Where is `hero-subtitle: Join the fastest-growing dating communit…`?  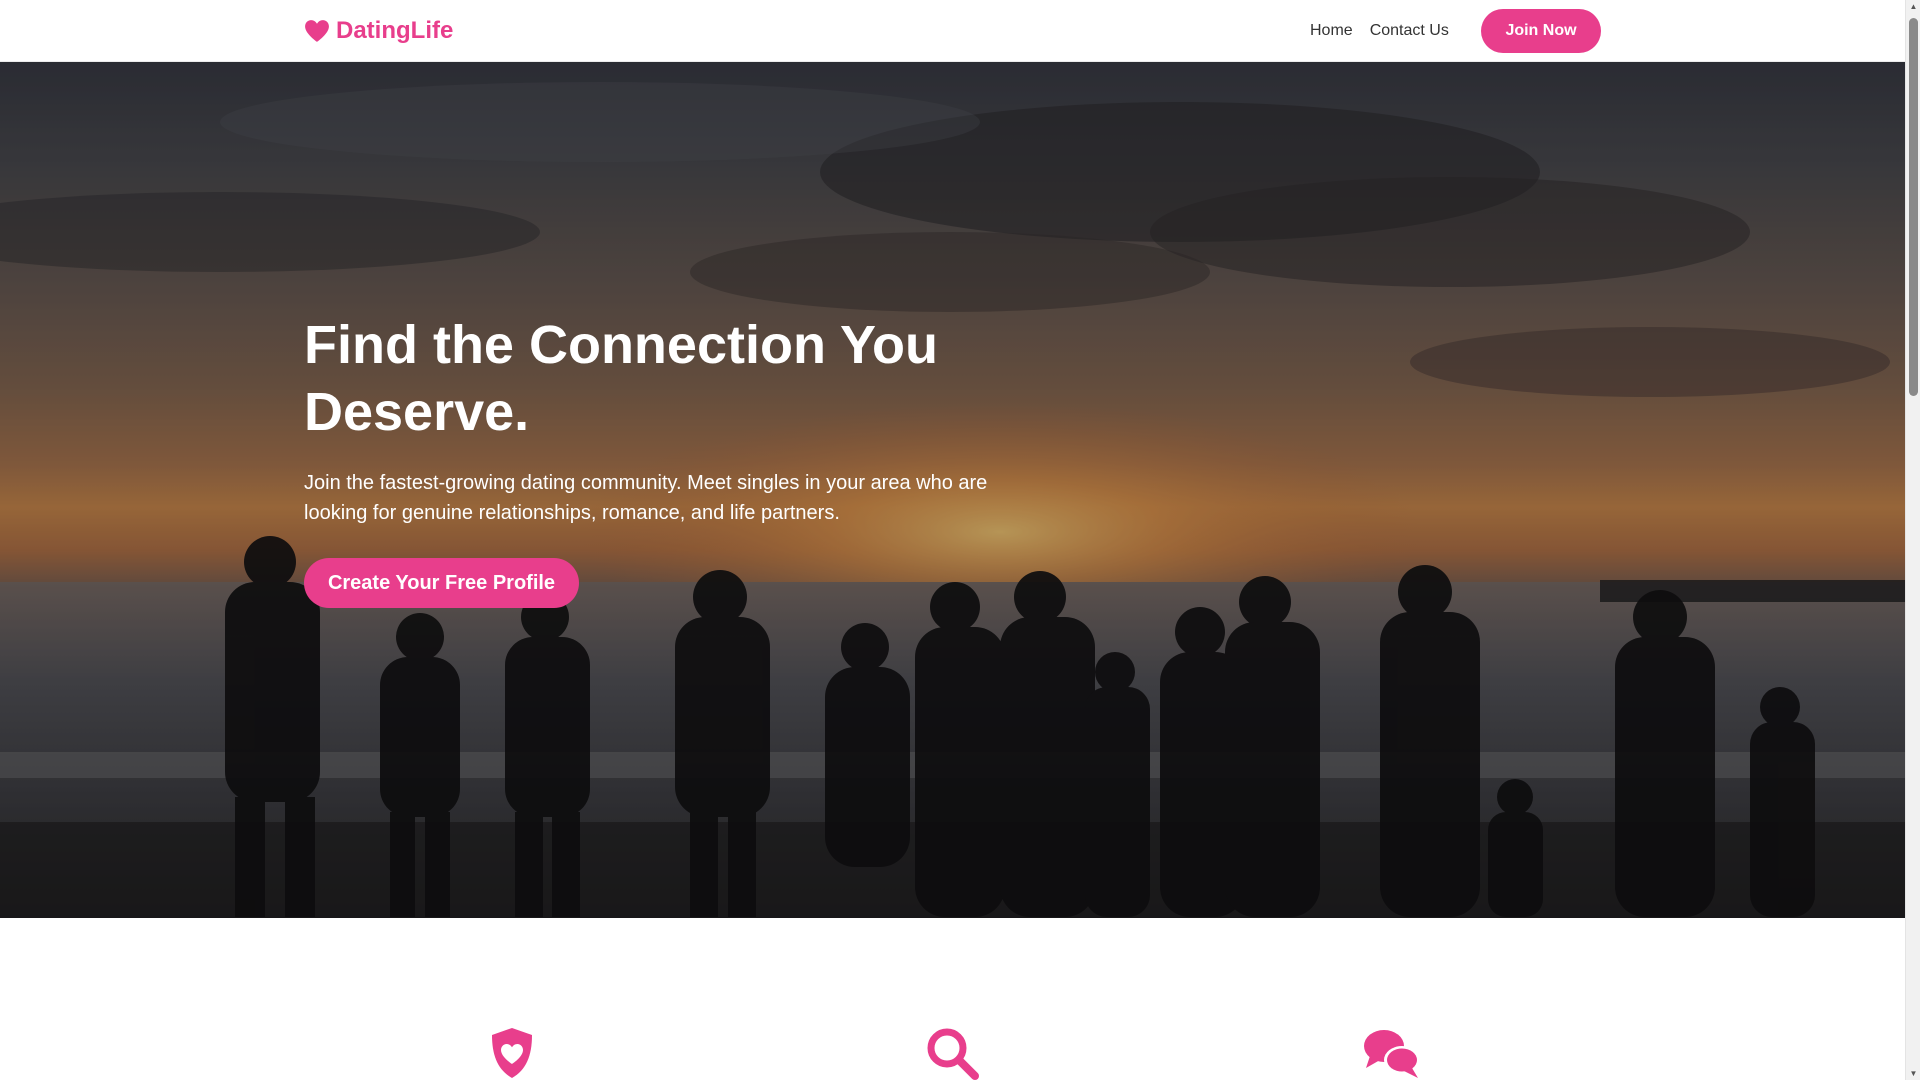
hero-subtitle: Join the fastest-growing dating communit… is located at coordinates (646, 498).